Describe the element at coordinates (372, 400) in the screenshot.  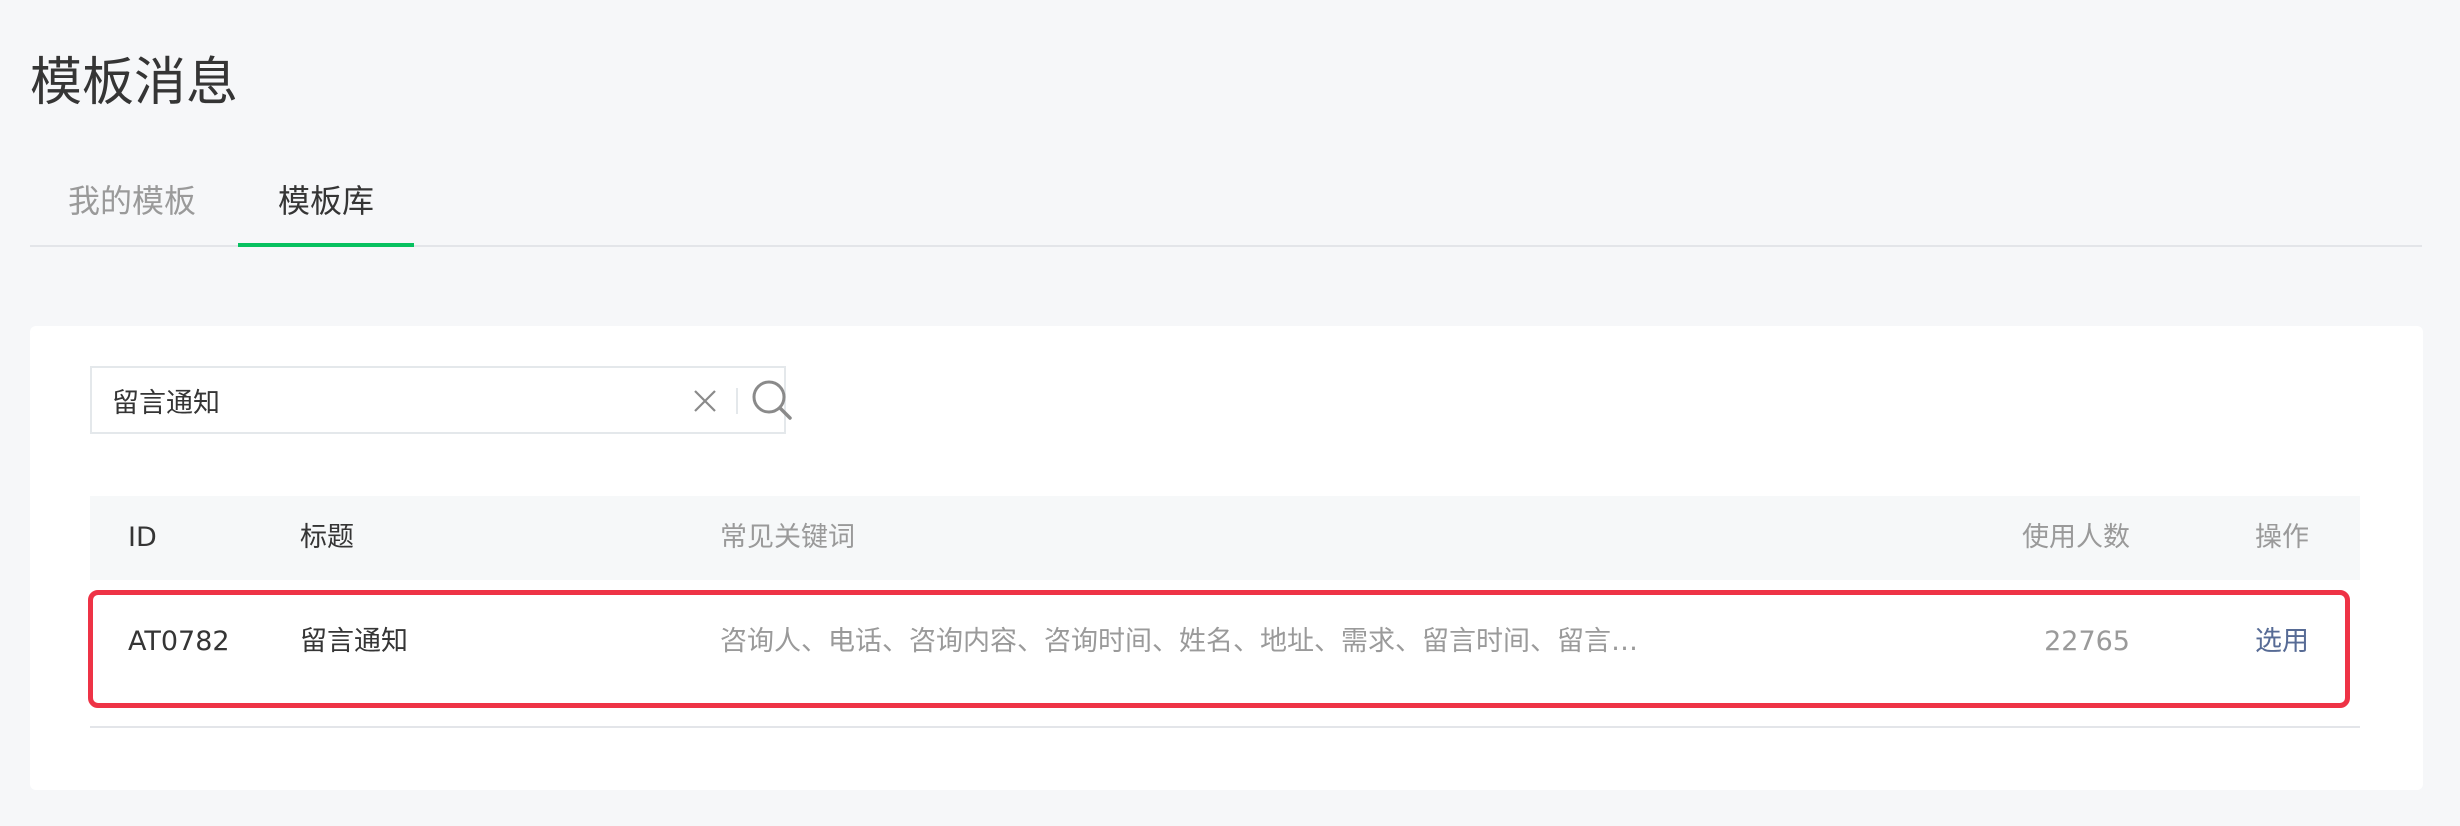
I see `search-input` at that location.